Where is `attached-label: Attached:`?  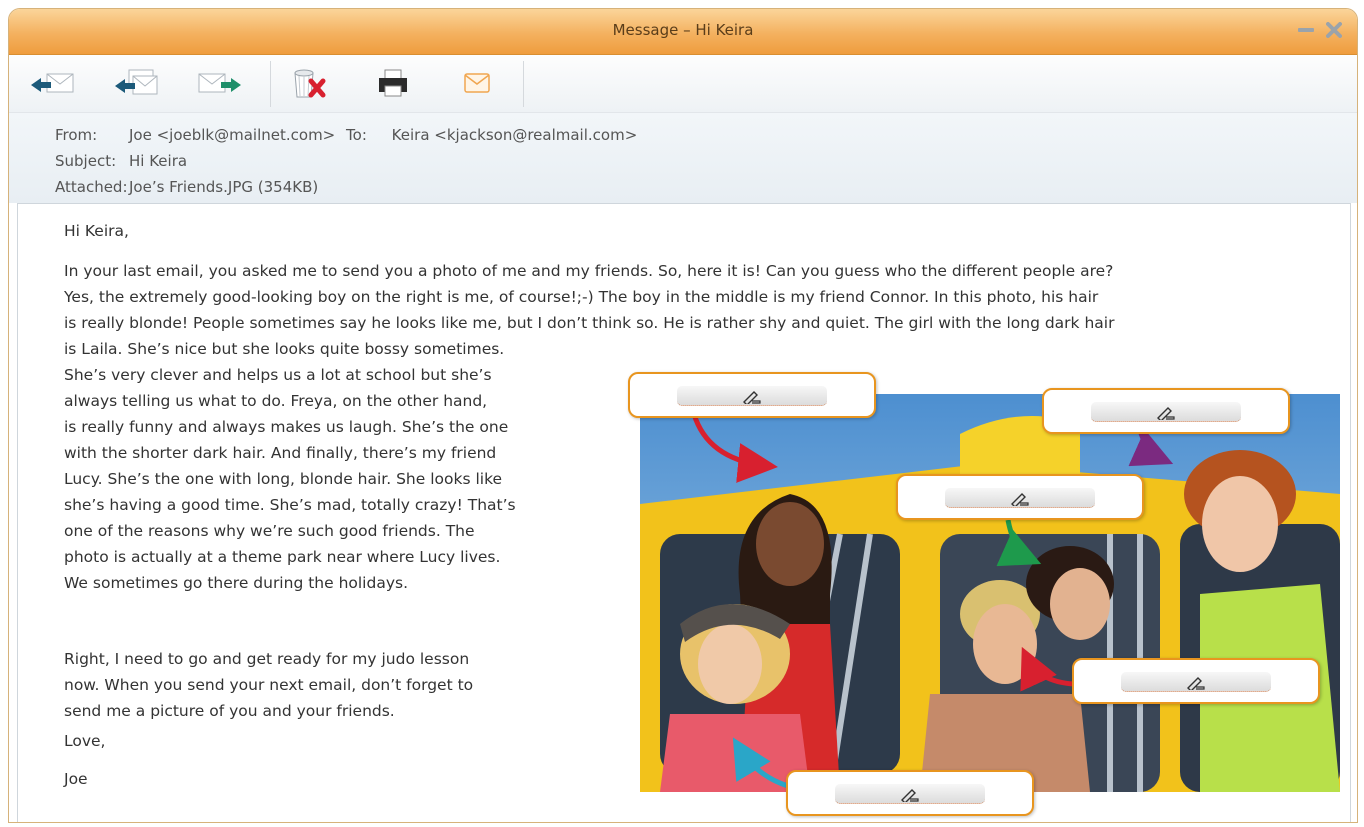 attached-label: Attached: is located at coordinates (91, 187).